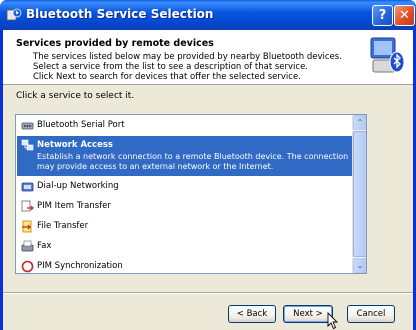 The width and height of the screenshot is (416, 330). What do you see at coordinates (44, 246) in the screenshot?
I see `list-item-label: Fax` at bounding box center [44, 246].